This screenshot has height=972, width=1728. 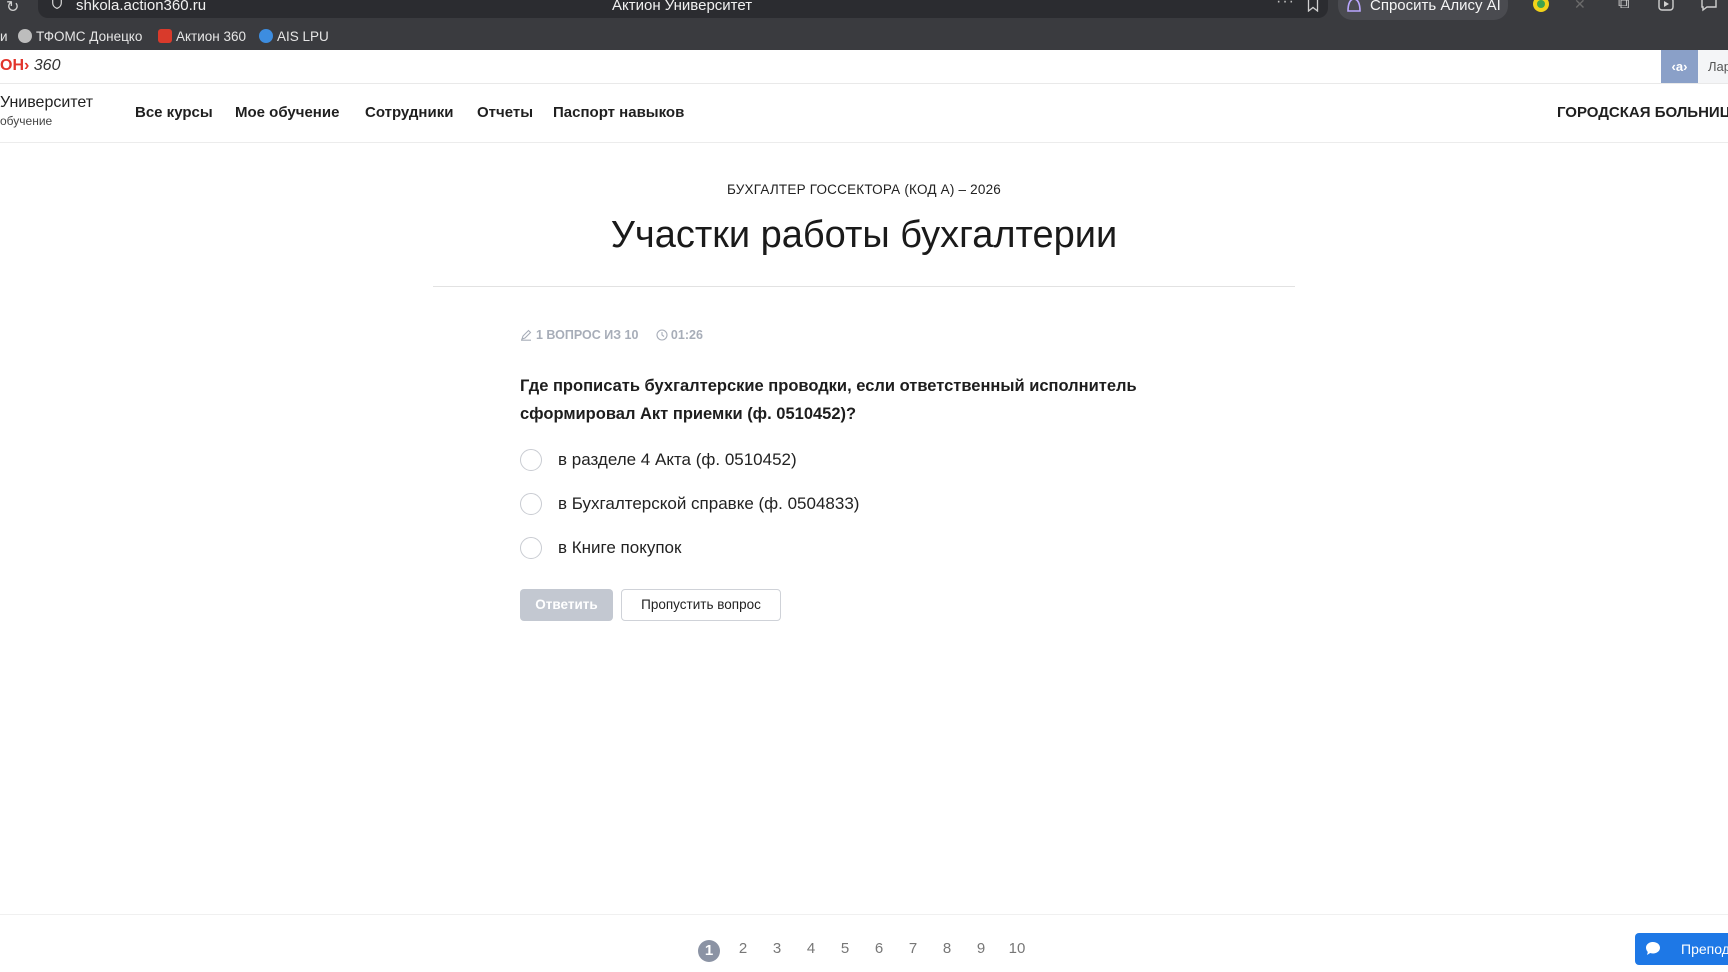 I want to click on bookmark-icon, so click(x=1313, y=6).